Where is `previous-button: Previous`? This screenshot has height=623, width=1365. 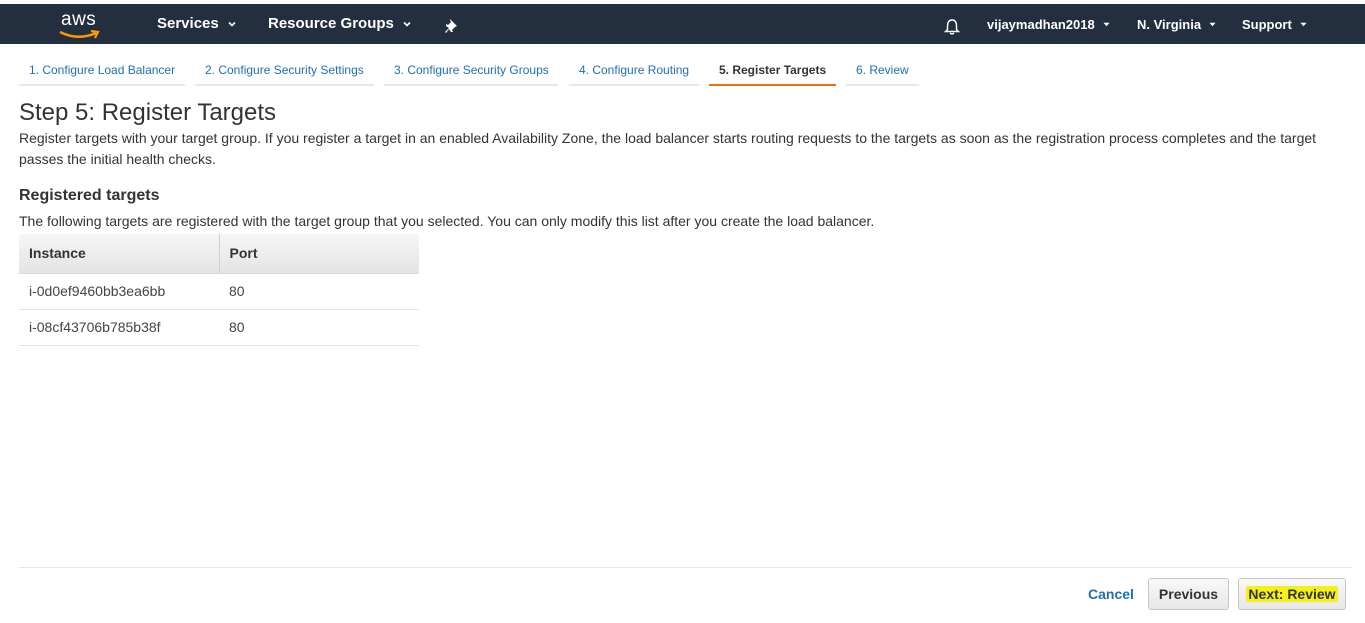
previous-button: Previous is located at coordinates (1188, 594).